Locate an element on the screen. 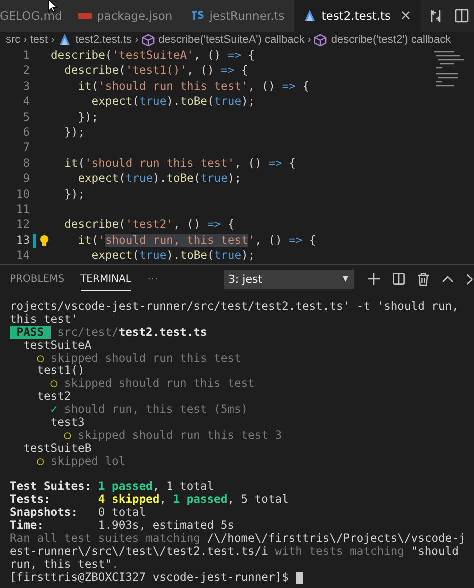 This screenshot has width=474, height=588. terminal-line: Time: 1.903s, estimated 5s is located at coordinates (122, 526).